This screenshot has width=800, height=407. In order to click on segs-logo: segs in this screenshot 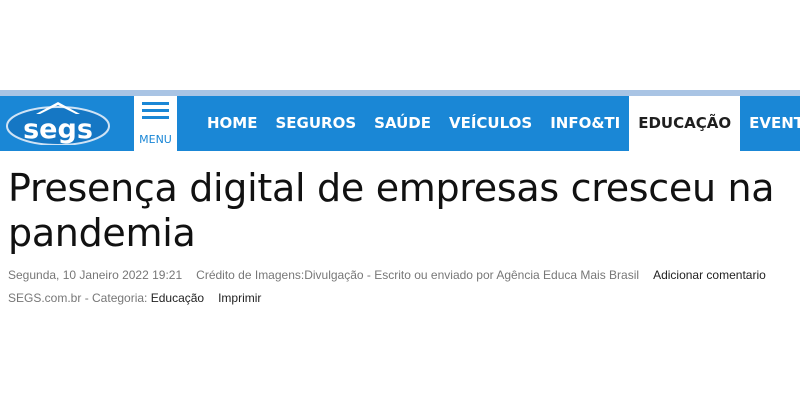, I will do `click(58, 123)`.